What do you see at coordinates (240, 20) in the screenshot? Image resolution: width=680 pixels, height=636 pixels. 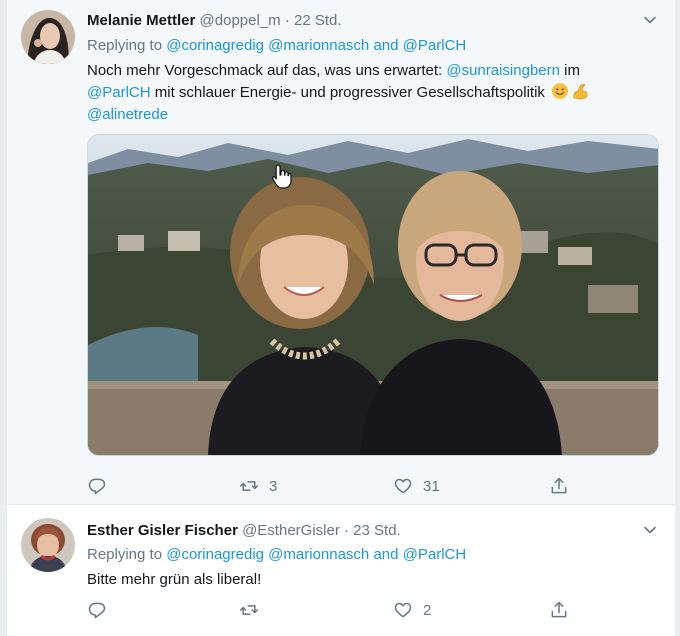 I see `user-handle: @doppel_m` at bounding box center [240, 20].